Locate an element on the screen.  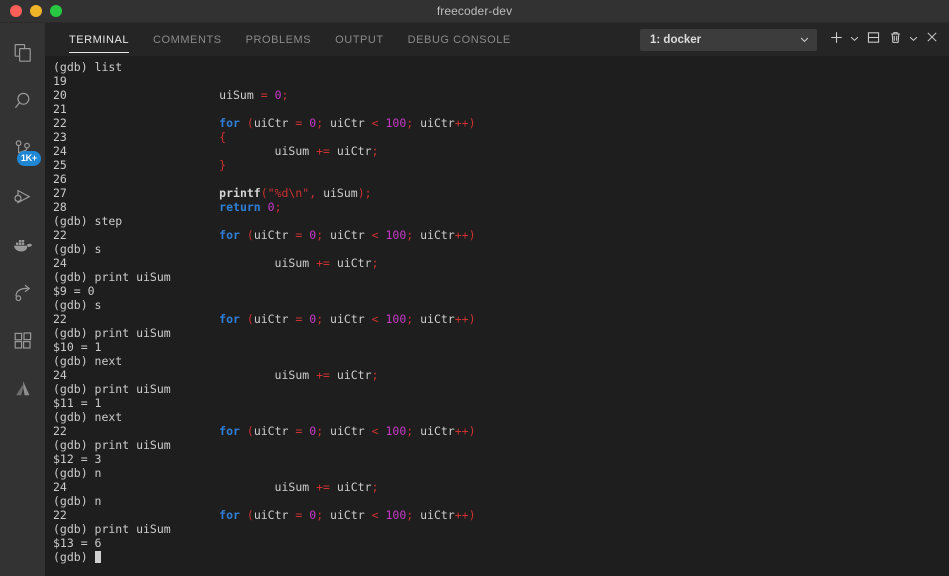
terminal-token: ( is located at coordinates (264, 193).